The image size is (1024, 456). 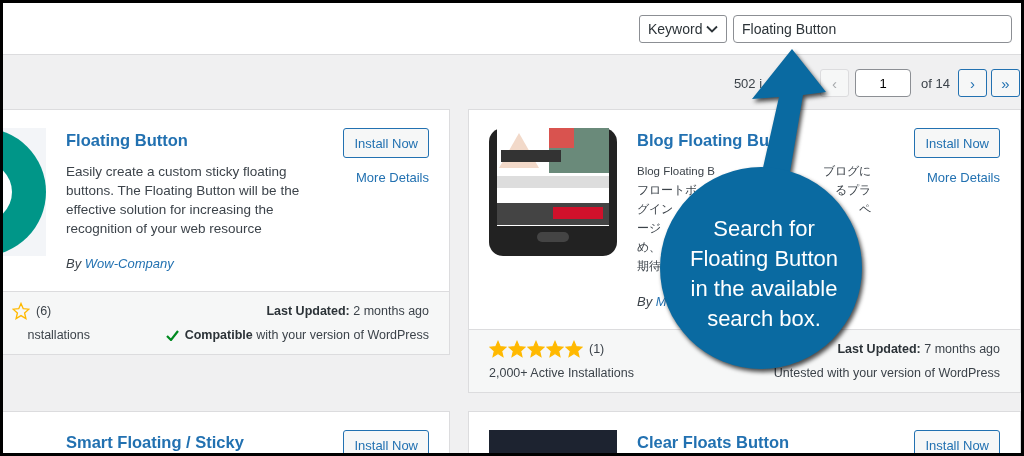 What do you see at coordinates (918, 349) in the screenshot?
I see `last-updated-text: Last Updated: 7 months ago` at bounding box center [918, 349].